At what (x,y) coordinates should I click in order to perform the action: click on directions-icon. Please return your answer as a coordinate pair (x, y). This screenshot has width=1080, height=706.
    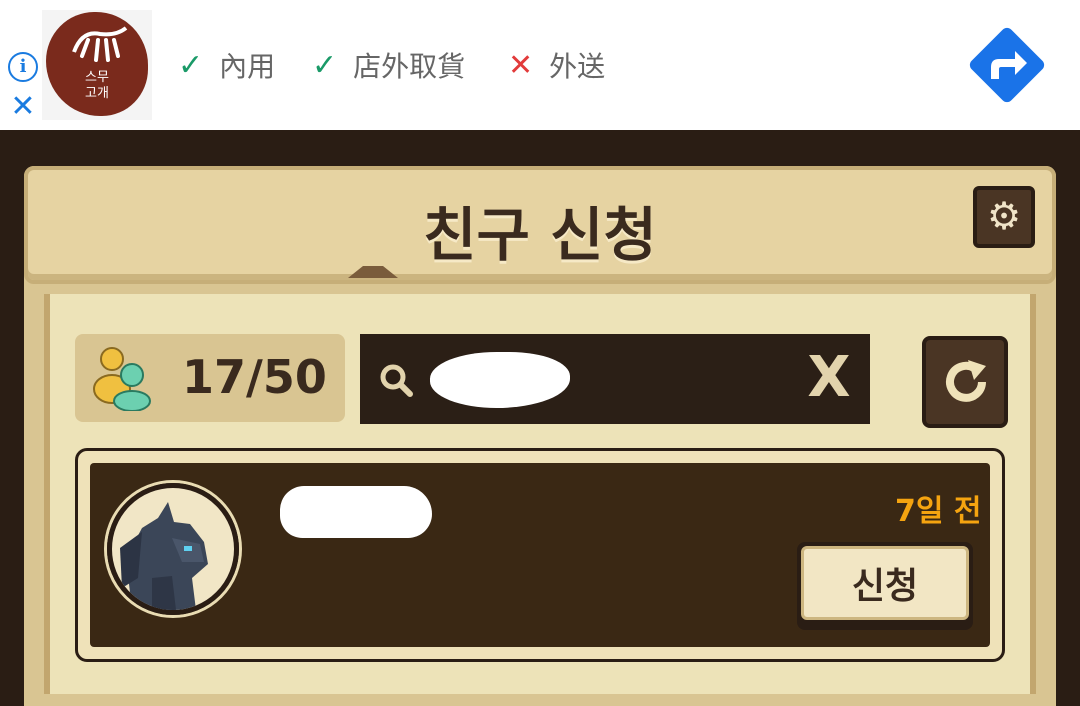
    Looking at the image, I should click on (1007, 65).